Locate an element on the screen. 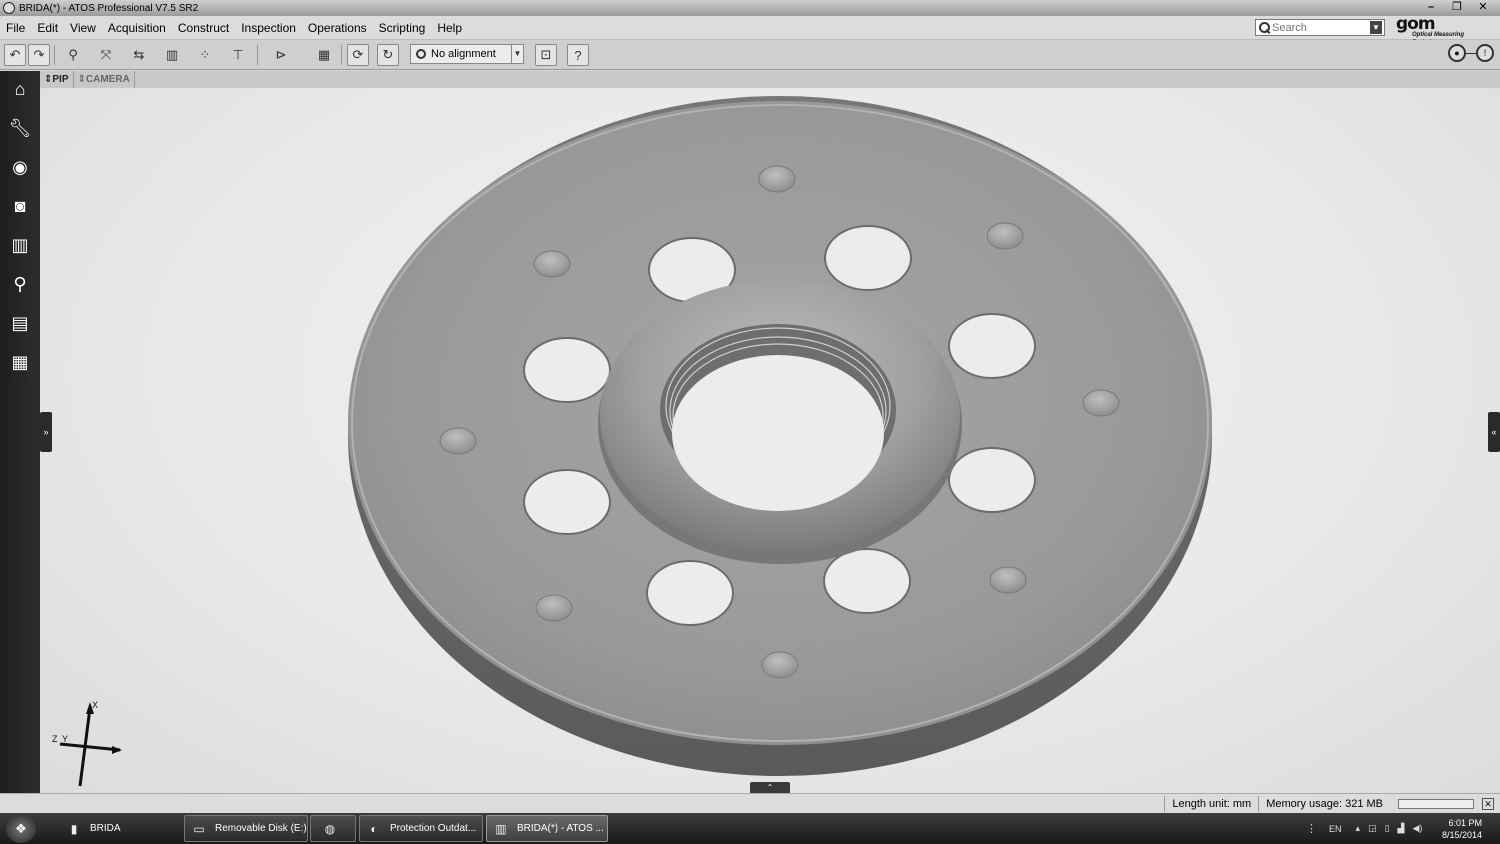 Image resolution: width=1500 pixels, height=844 pixels. right-tools: ● ! is located at coordinates (1471, 53).